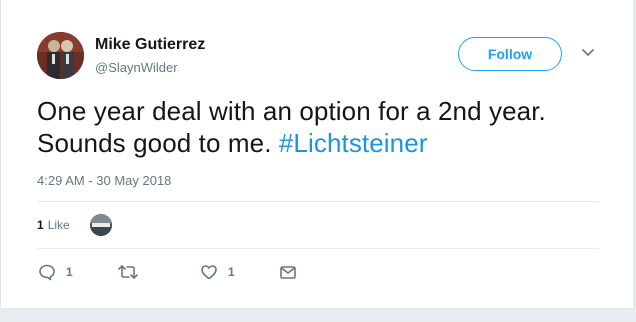 The image size is (636, 322). Describe the element at coordinates (74, 225) in the screenshot. I see `tweet-stats: 1 Like` at that location.